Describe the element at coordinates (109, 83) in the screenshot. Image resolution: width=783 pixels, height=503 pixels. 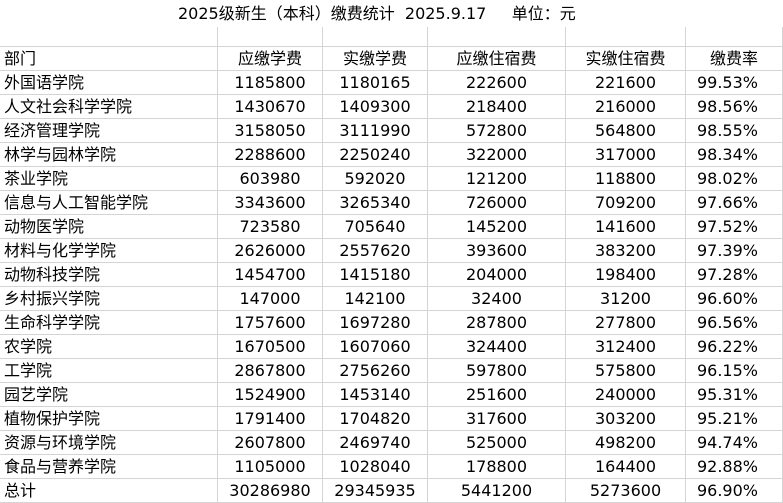
I see `cell-department: 外国语学院` at that location.